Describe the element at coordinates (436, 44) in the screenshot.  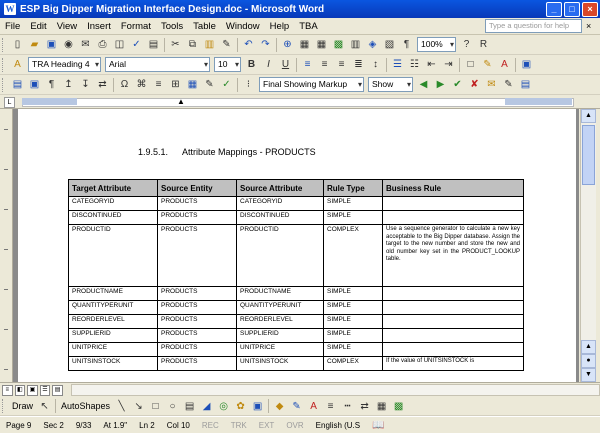
I see `zoom-combo: 100%` at that location.